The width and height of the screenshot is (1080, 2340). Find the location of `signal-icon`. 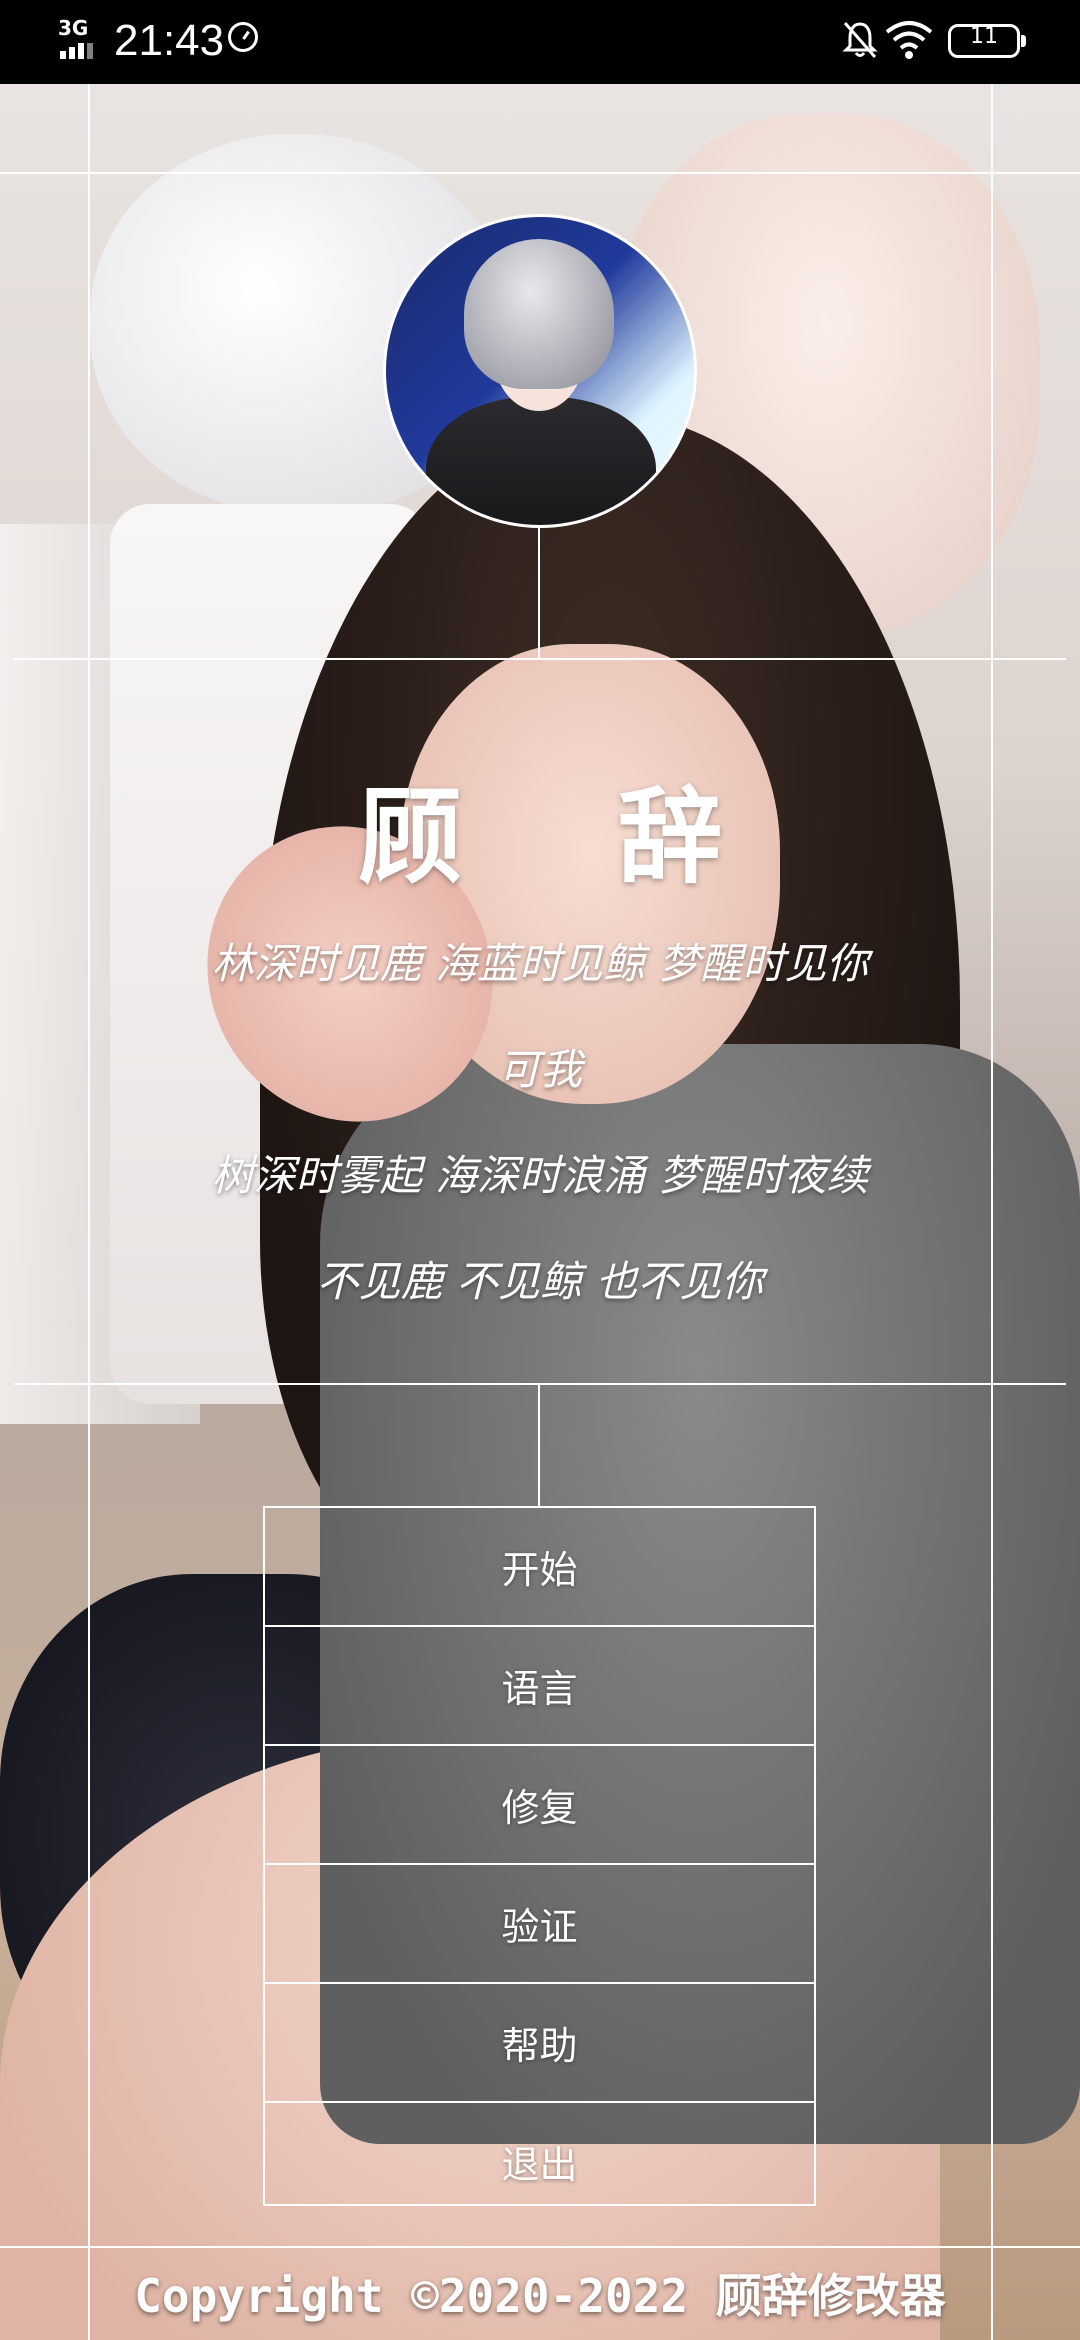

signal-icon is located at coordinates (78, 49).